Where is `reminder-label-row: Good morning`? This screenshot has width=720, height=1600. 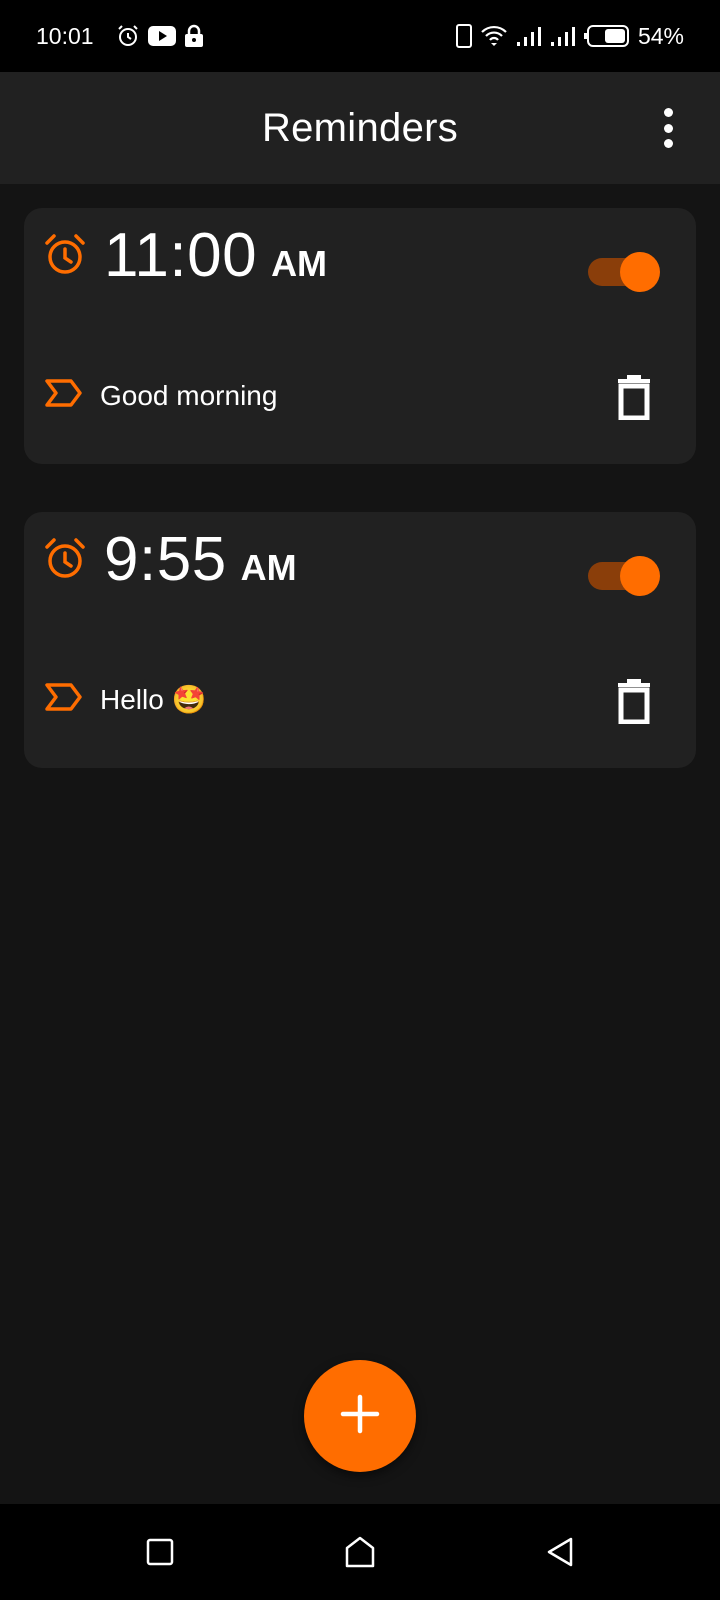 reminder-label-row: Good morning is located at coordinates (160, 395).